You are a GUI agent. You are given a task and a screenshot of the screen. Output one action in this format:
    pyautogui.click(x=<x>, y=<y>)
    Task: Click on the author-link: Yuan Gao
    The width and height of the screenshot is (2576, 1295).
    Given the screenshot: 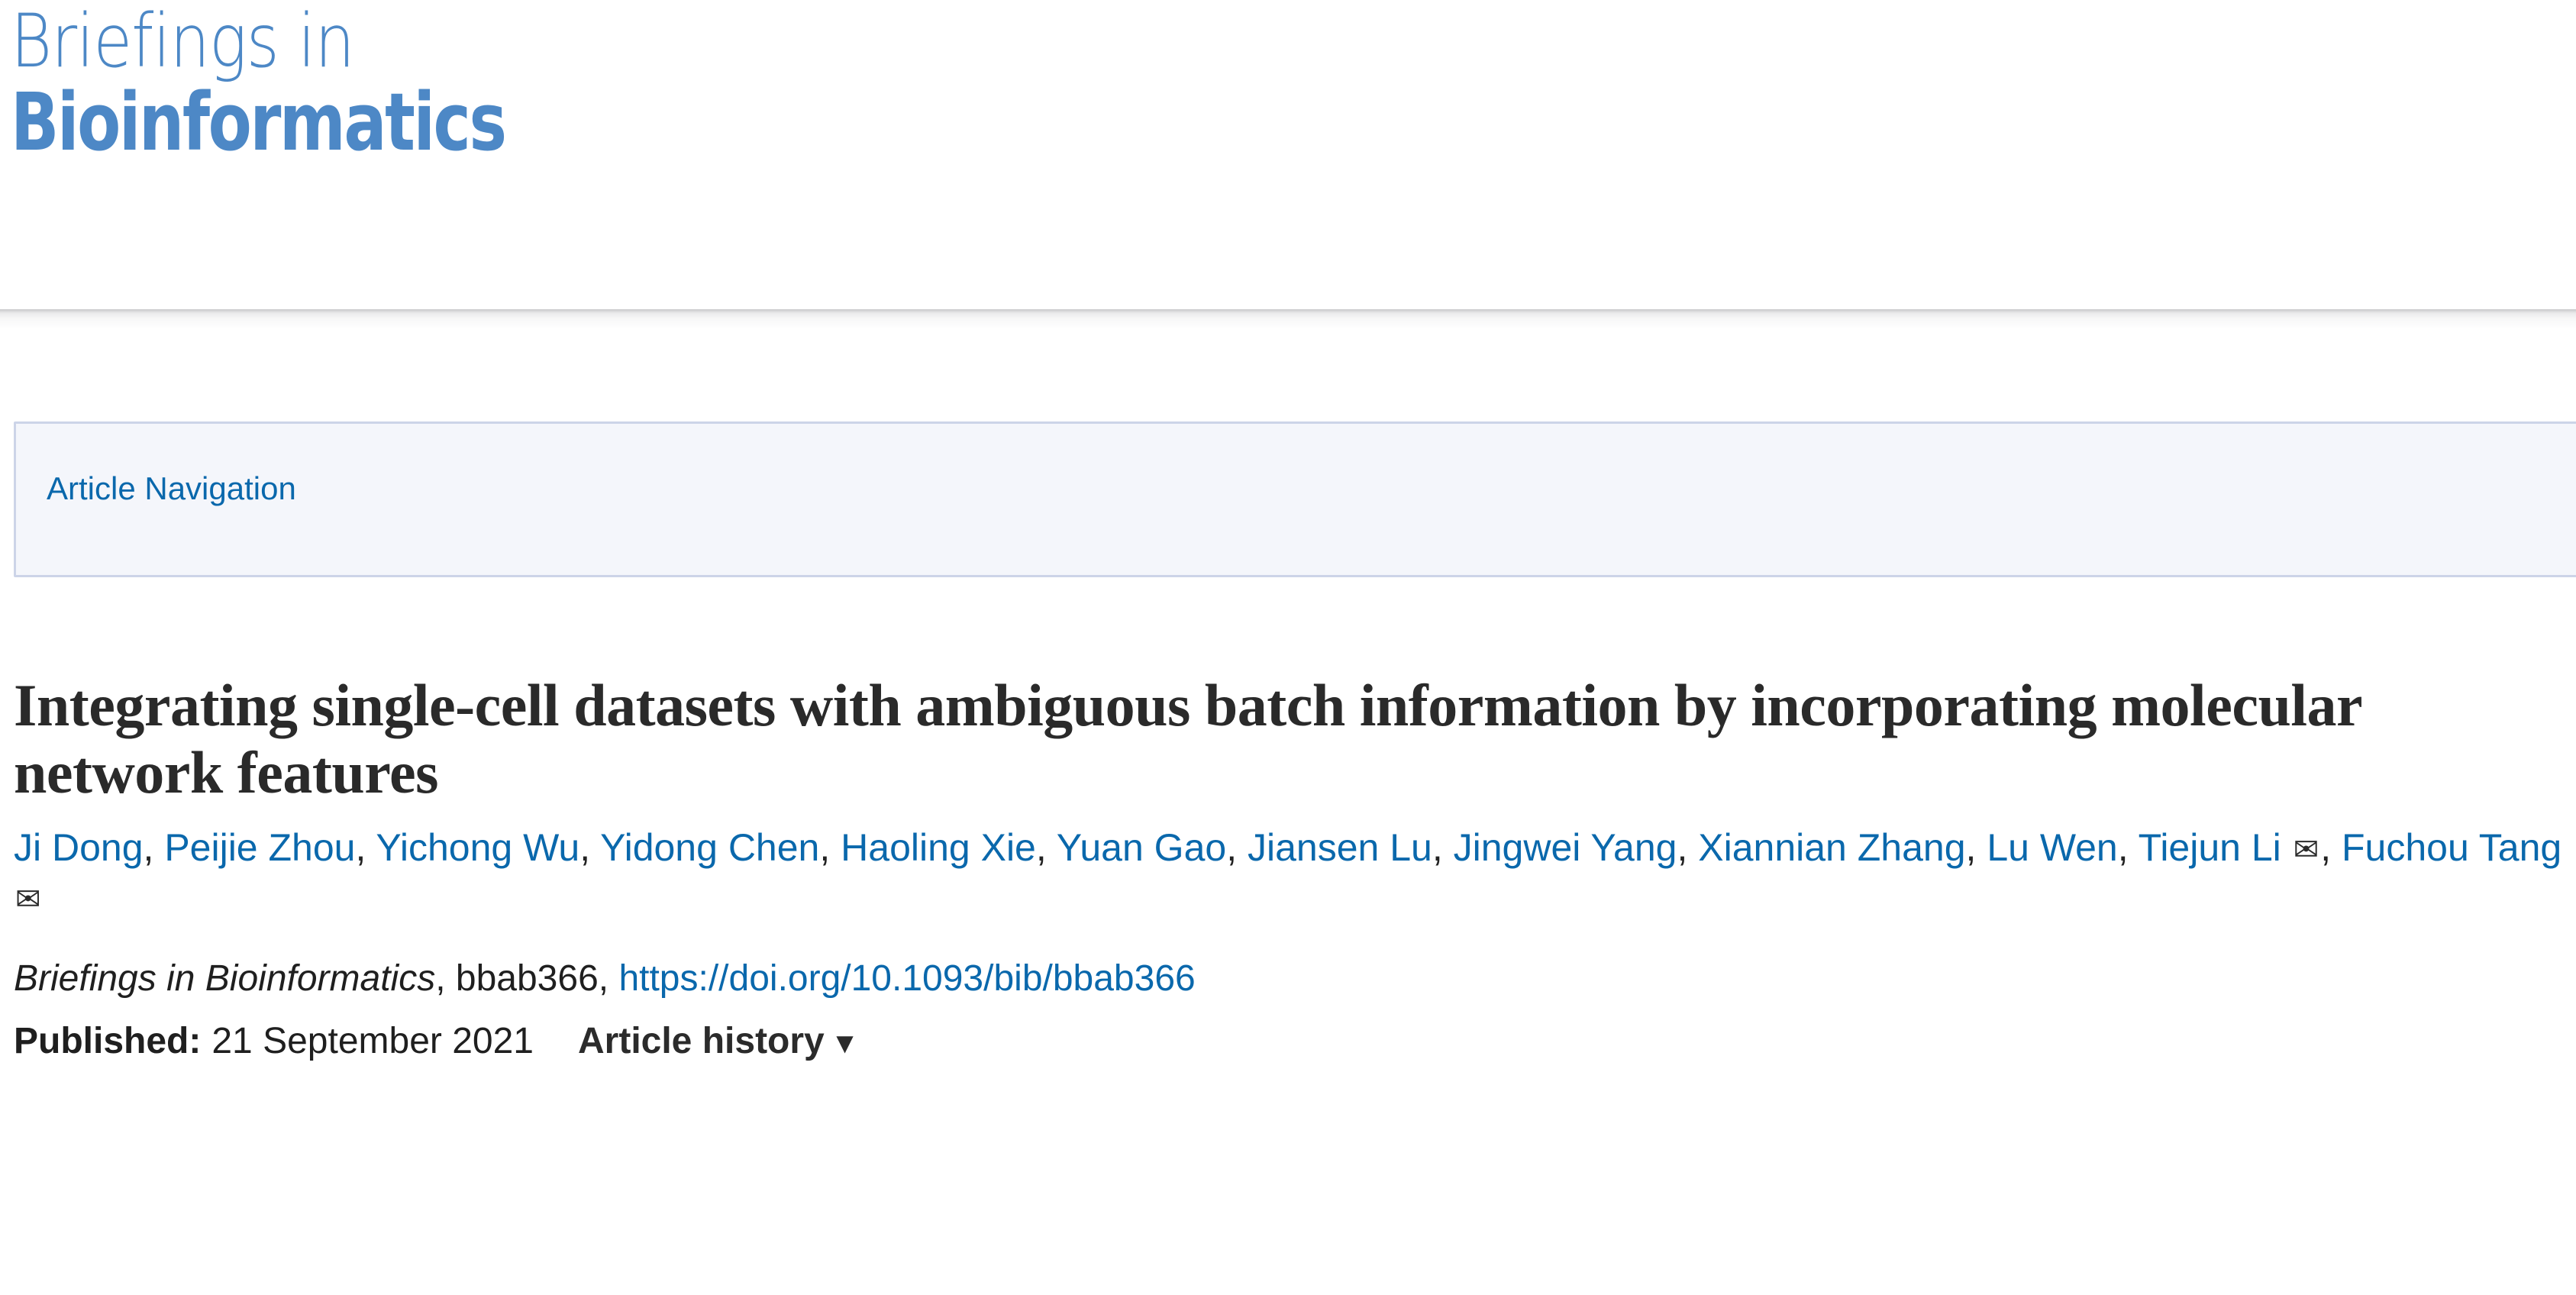 What is the action you would take?
    pyautogui.click(x=1141, y=847)
    